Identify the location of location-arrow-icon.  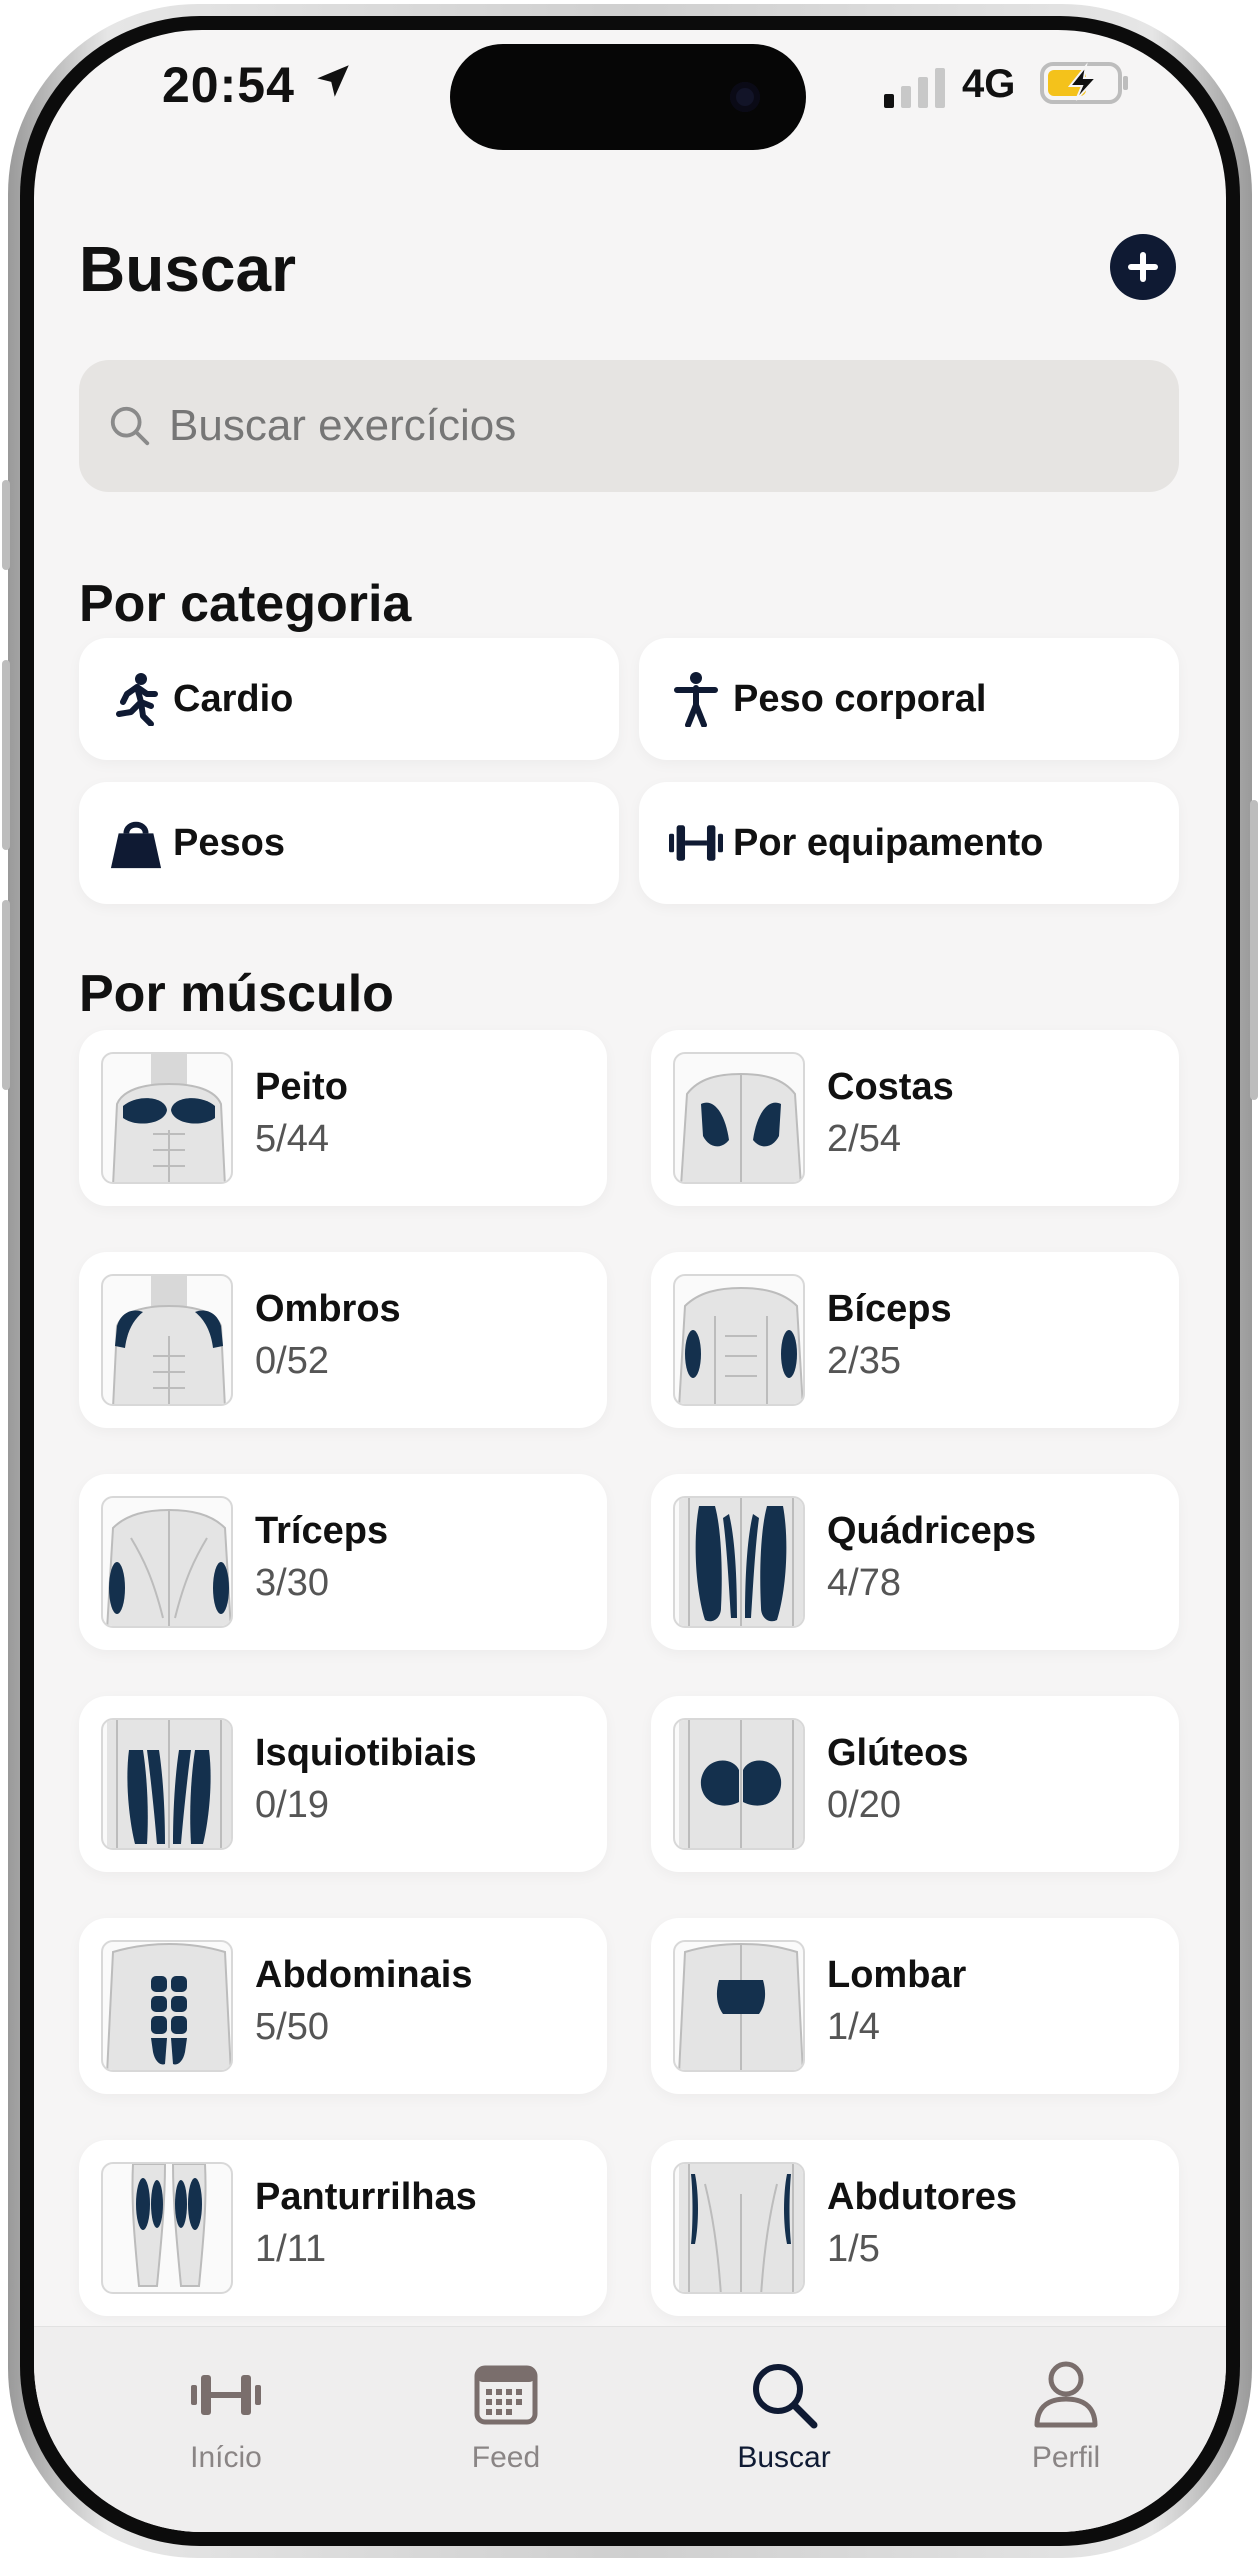
(333, 81).